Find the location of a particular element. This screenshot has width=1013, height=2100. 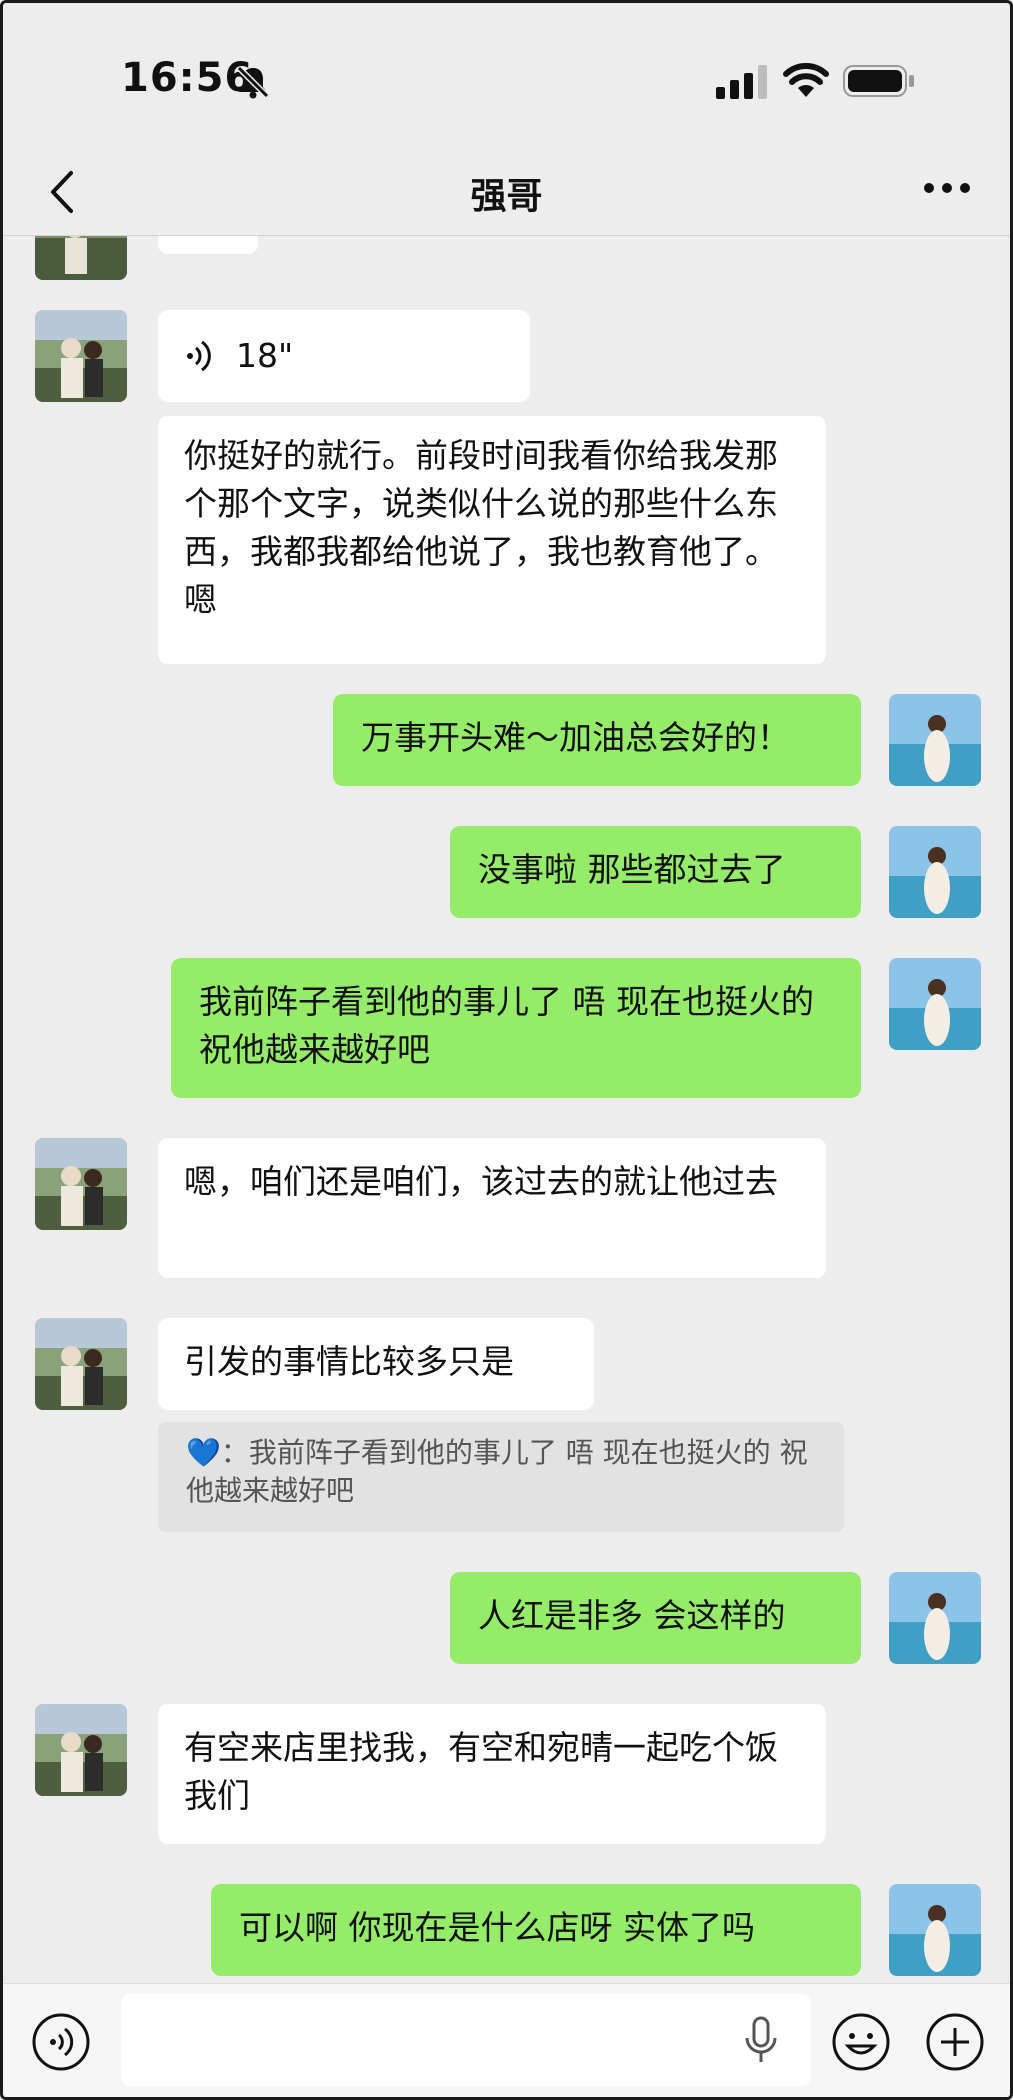

message-bubble: 人红是非多 会这样的 is located at coordinates (655, 1618).